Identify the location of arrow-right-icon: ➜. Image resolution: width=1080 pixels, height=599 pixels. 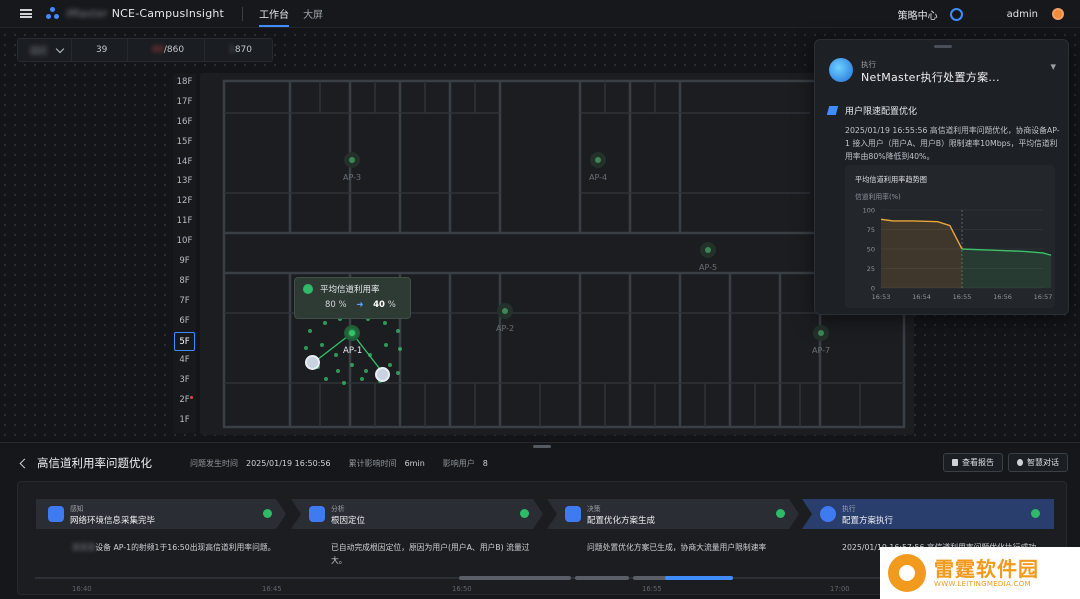
(360, 305).